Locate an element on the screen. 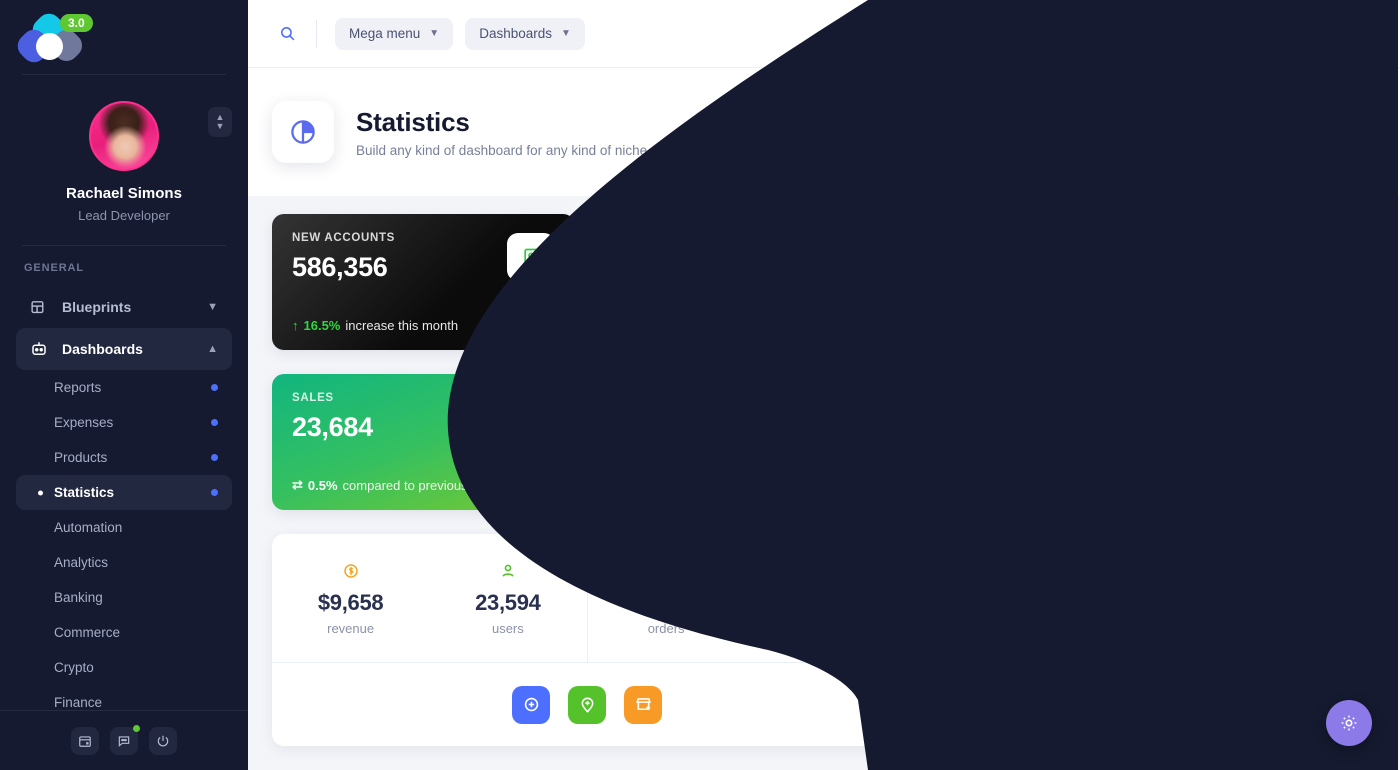  profile-avatar is located at coordinates (124, 136).